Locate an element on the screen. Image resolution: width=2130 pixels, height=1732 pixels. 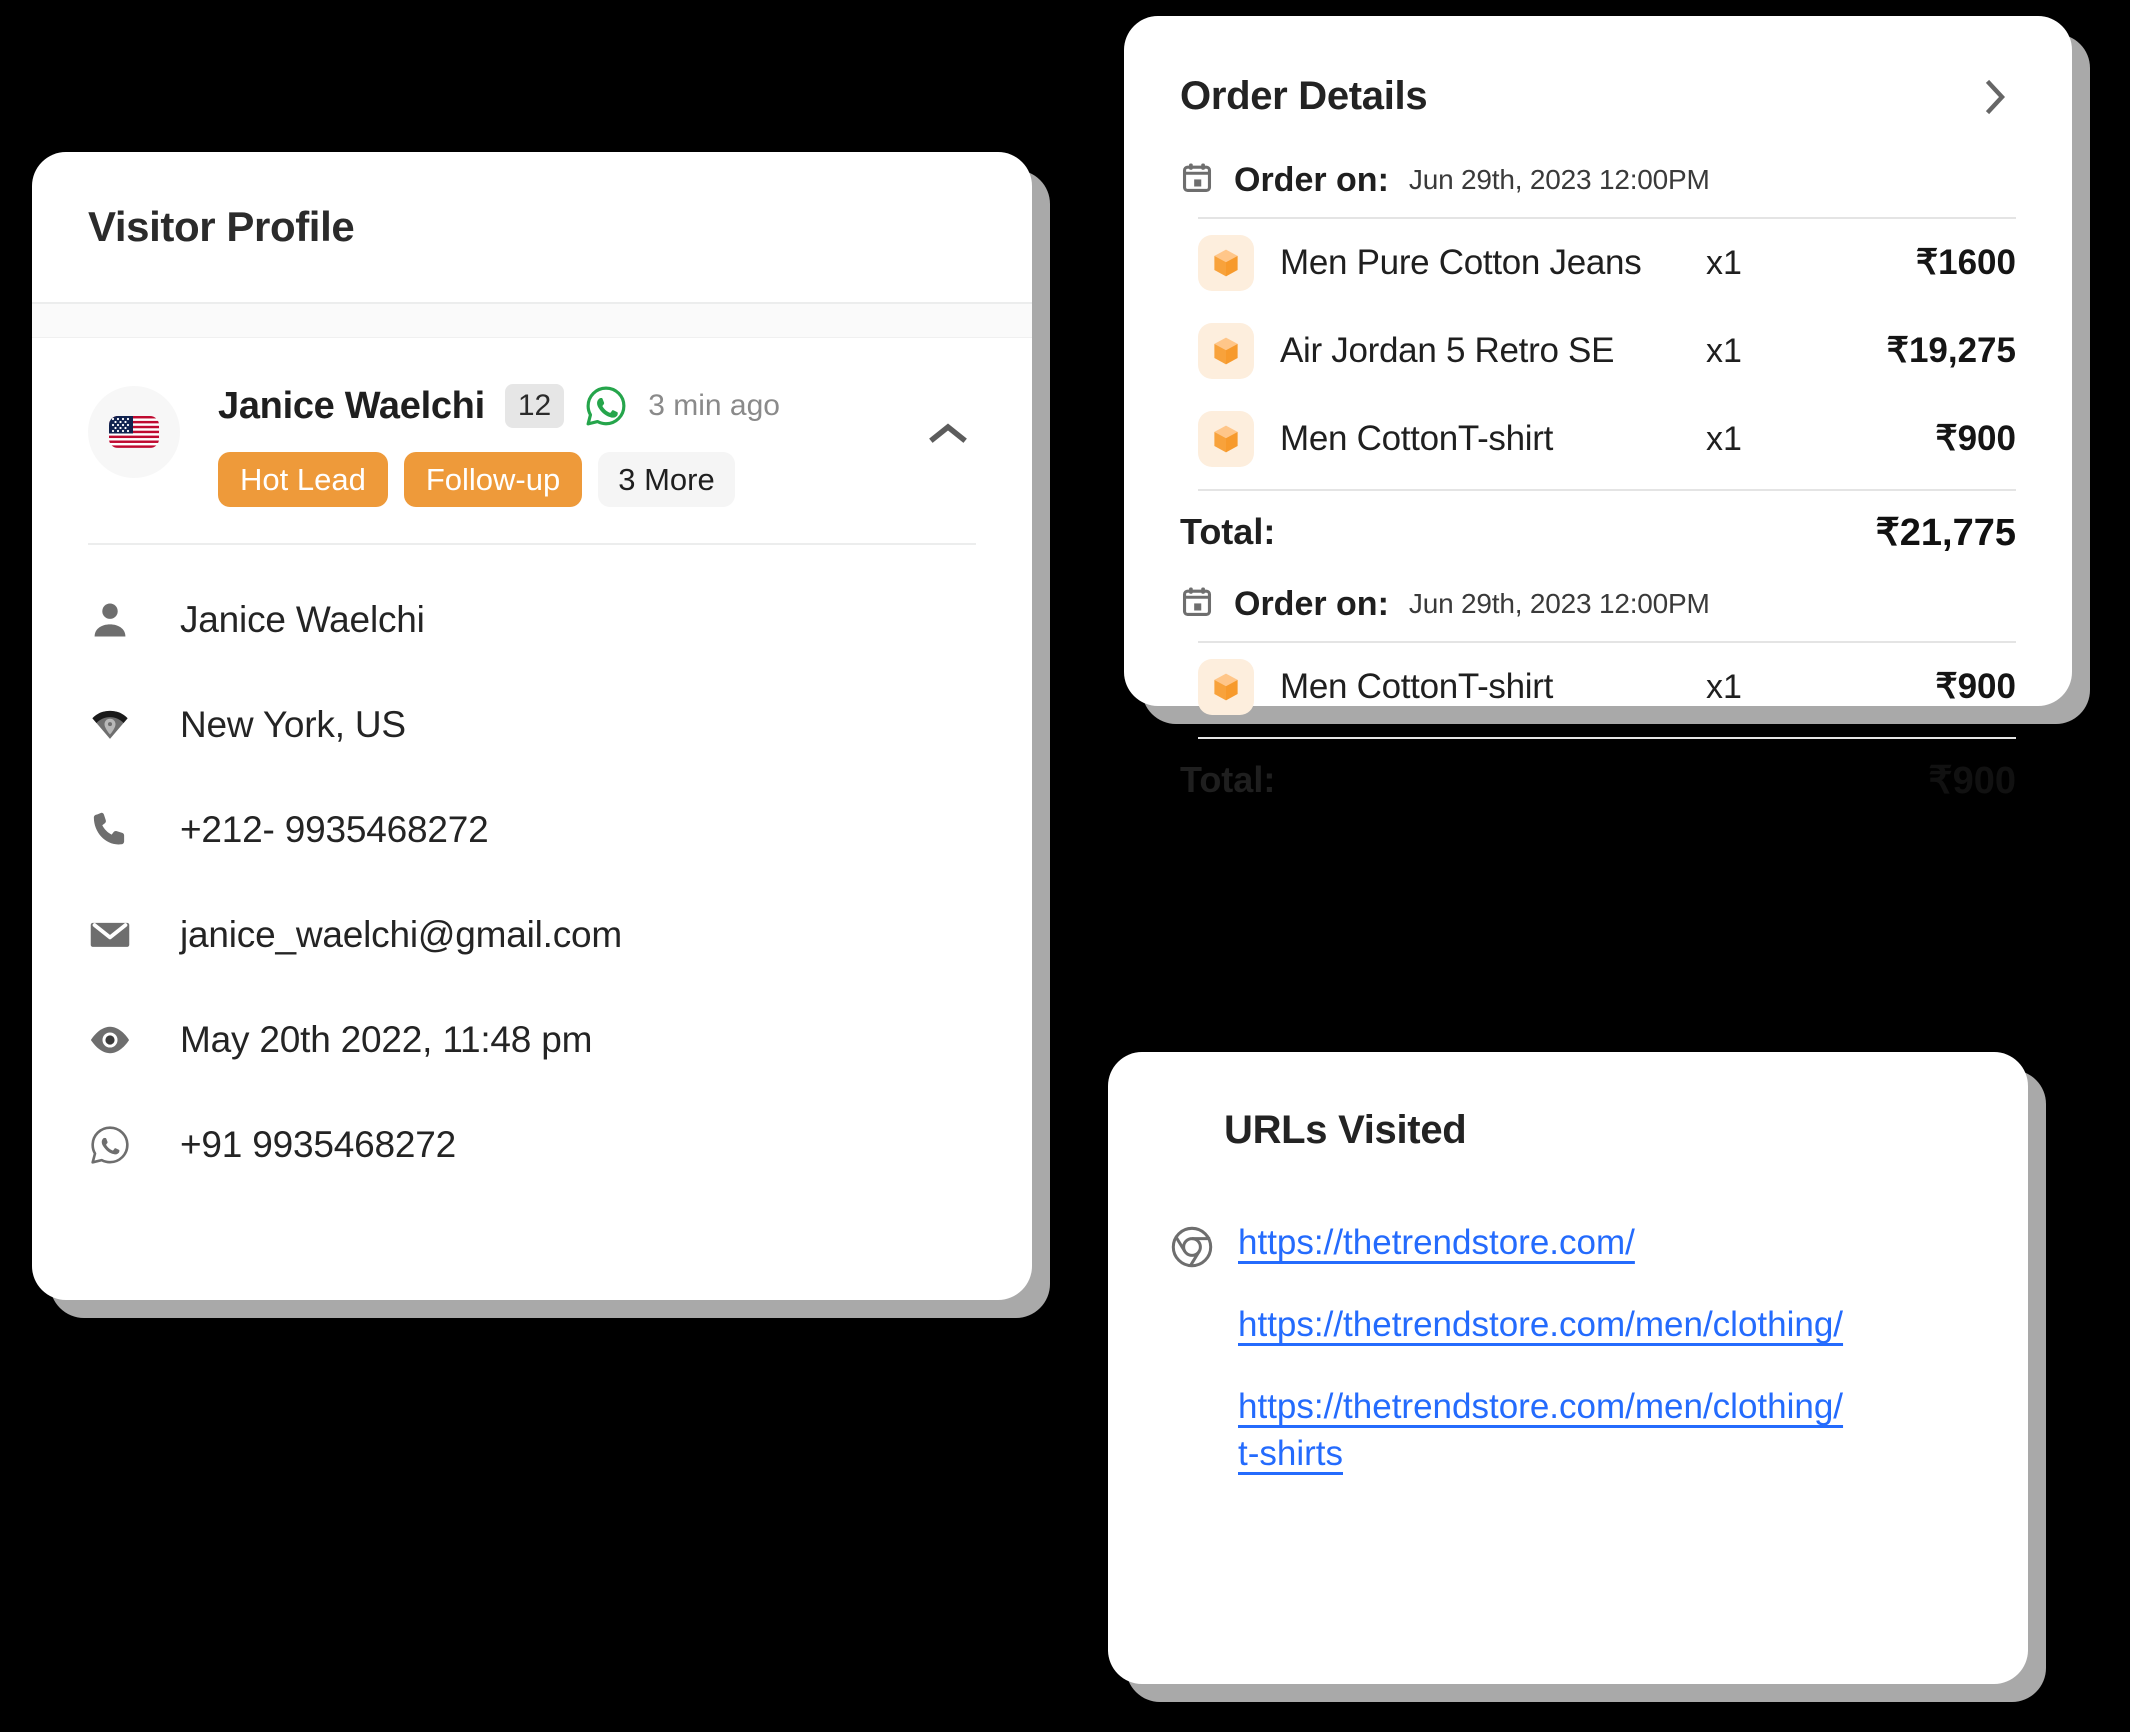
chevron-up-icon is located at coordinates (948, 433).